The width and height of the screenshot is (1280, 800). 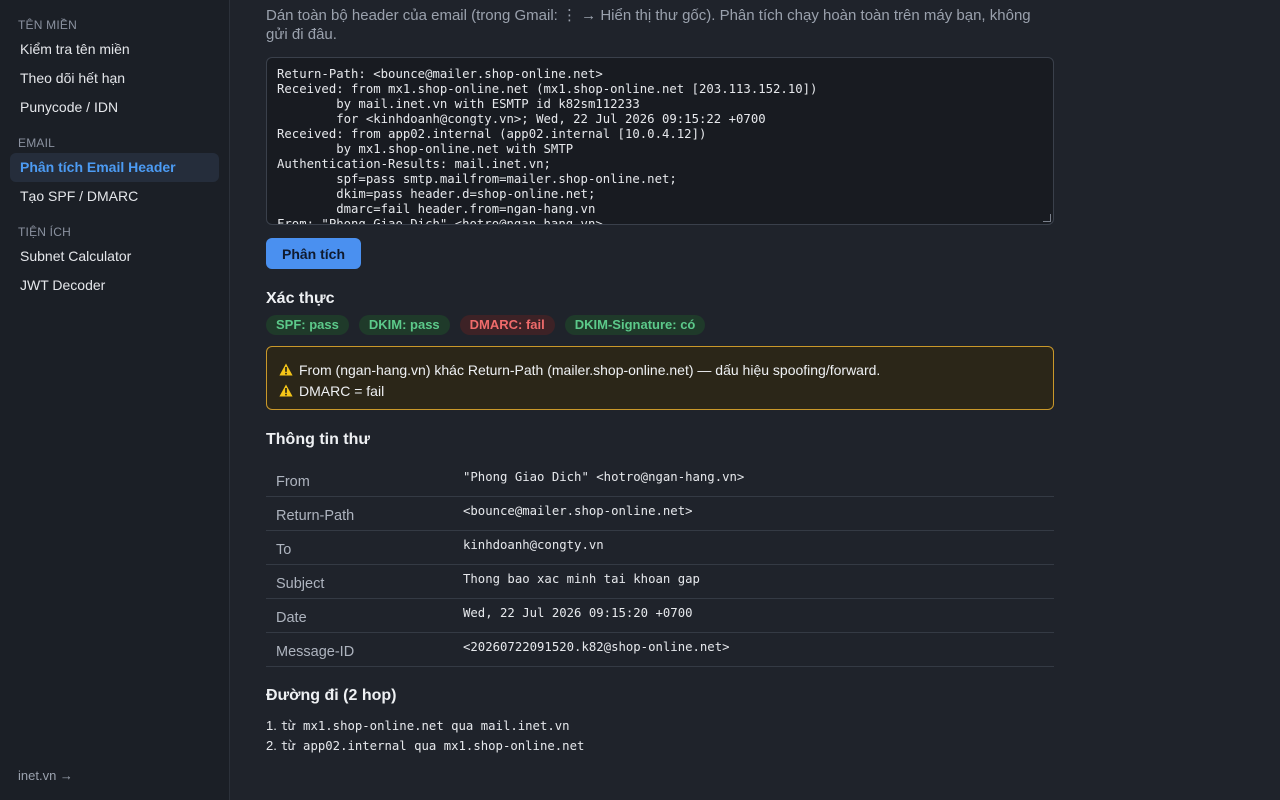 What do you see at coordinates (758, 581) in the screenshot?
I see `info-value: Thong bao xac minh tai khoan gap` at bounding box center [758, 581].